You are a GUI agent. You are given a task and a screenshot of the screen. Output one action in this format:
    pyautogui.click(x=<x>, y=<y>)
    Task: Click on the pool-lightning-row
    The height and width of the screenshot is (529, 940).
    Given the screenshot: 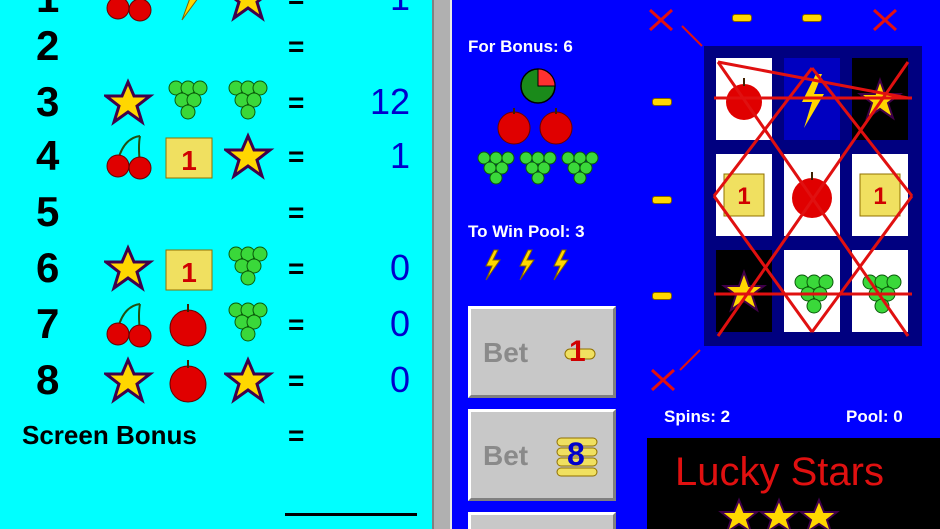 What is the action you would take?
    pyautogui.click(x=527, y=265)
    